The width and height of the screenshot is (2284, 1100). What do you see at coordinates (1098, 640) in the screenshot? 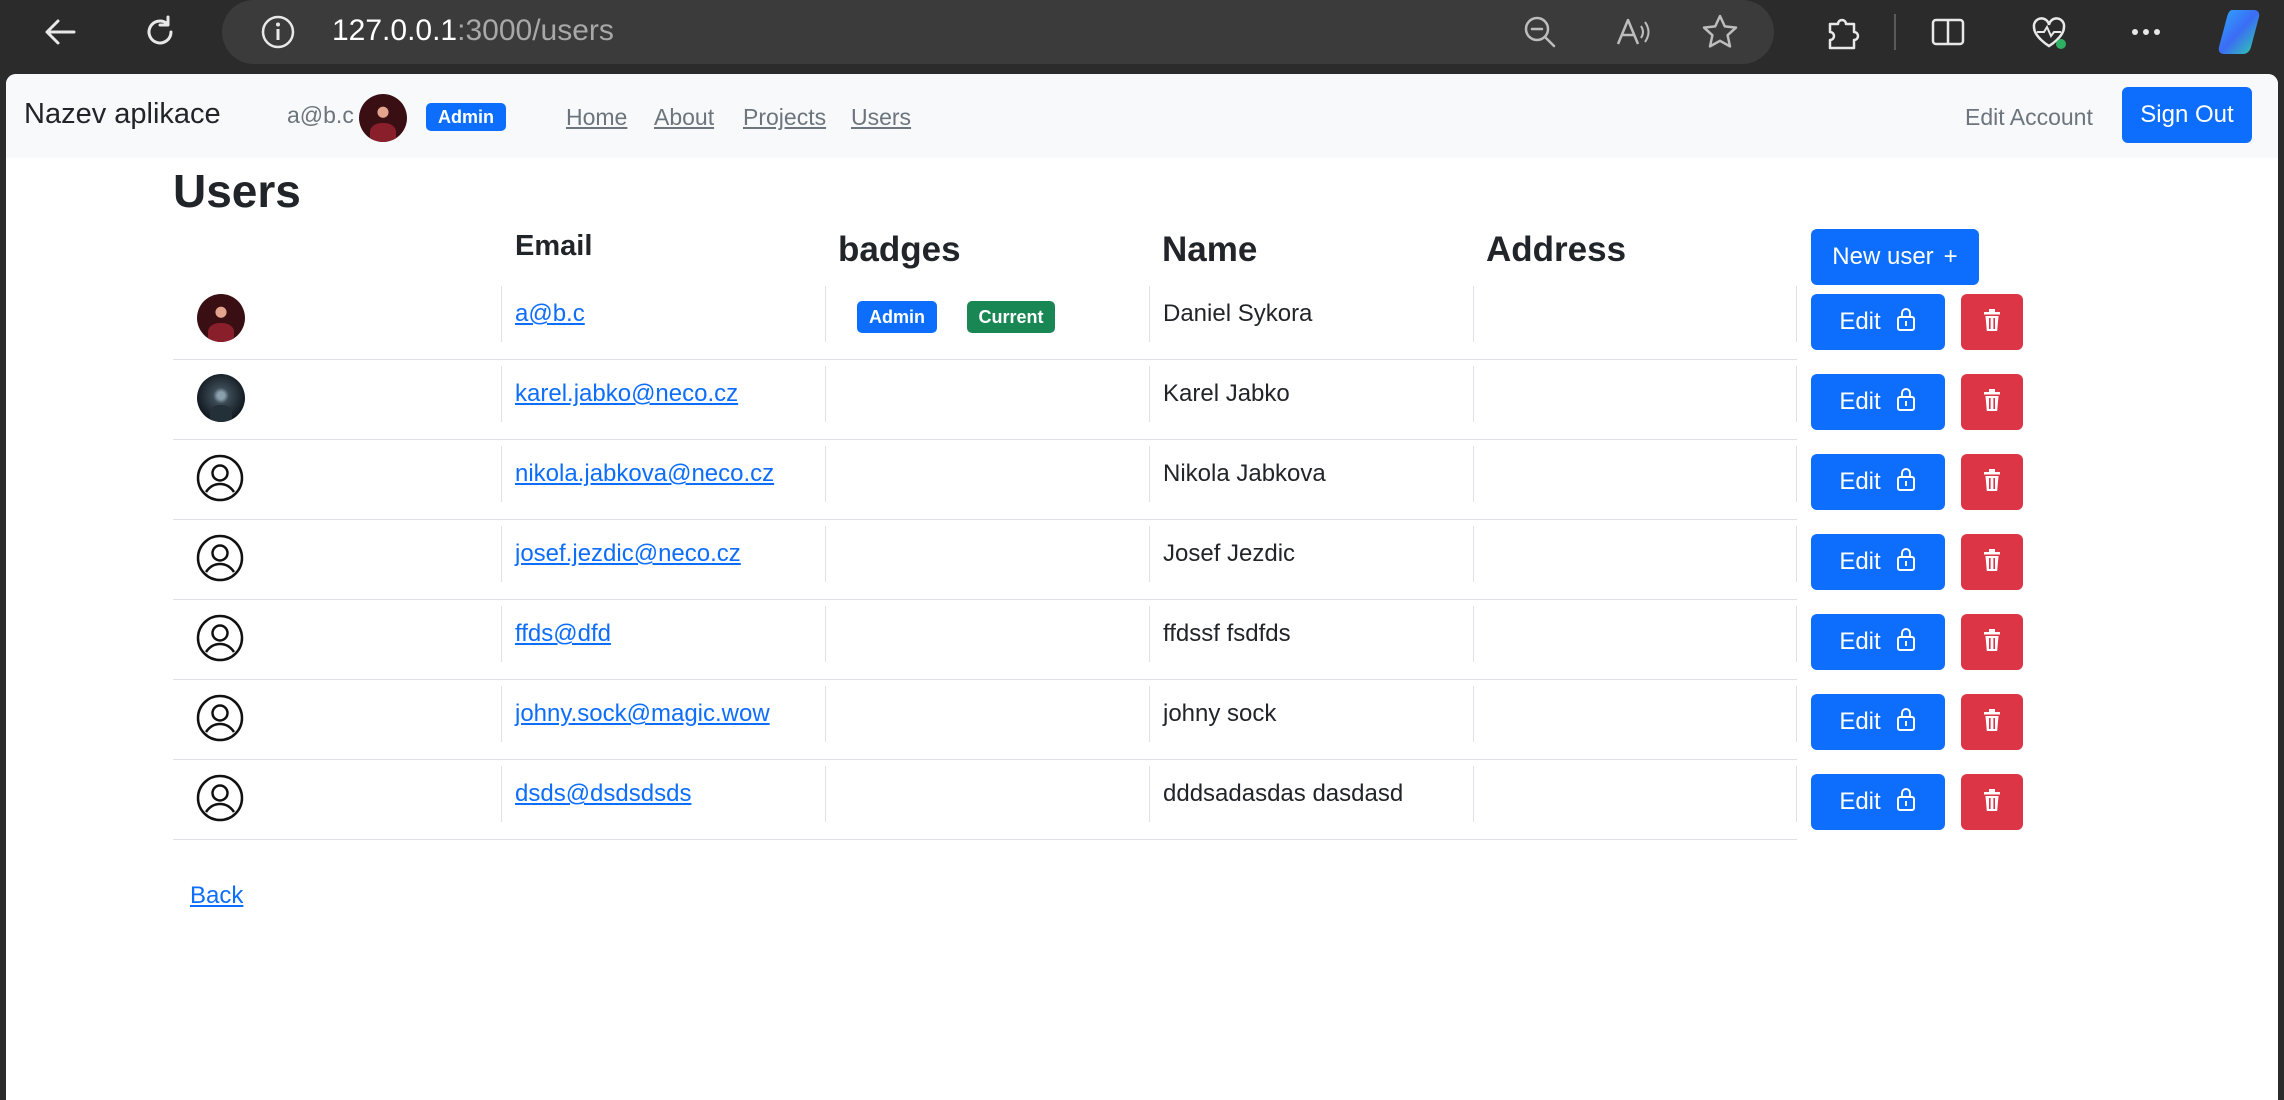
I see `table-row: ffds@dfd ffdssf fsdfds Edit` at bounding box center [1098, 640].